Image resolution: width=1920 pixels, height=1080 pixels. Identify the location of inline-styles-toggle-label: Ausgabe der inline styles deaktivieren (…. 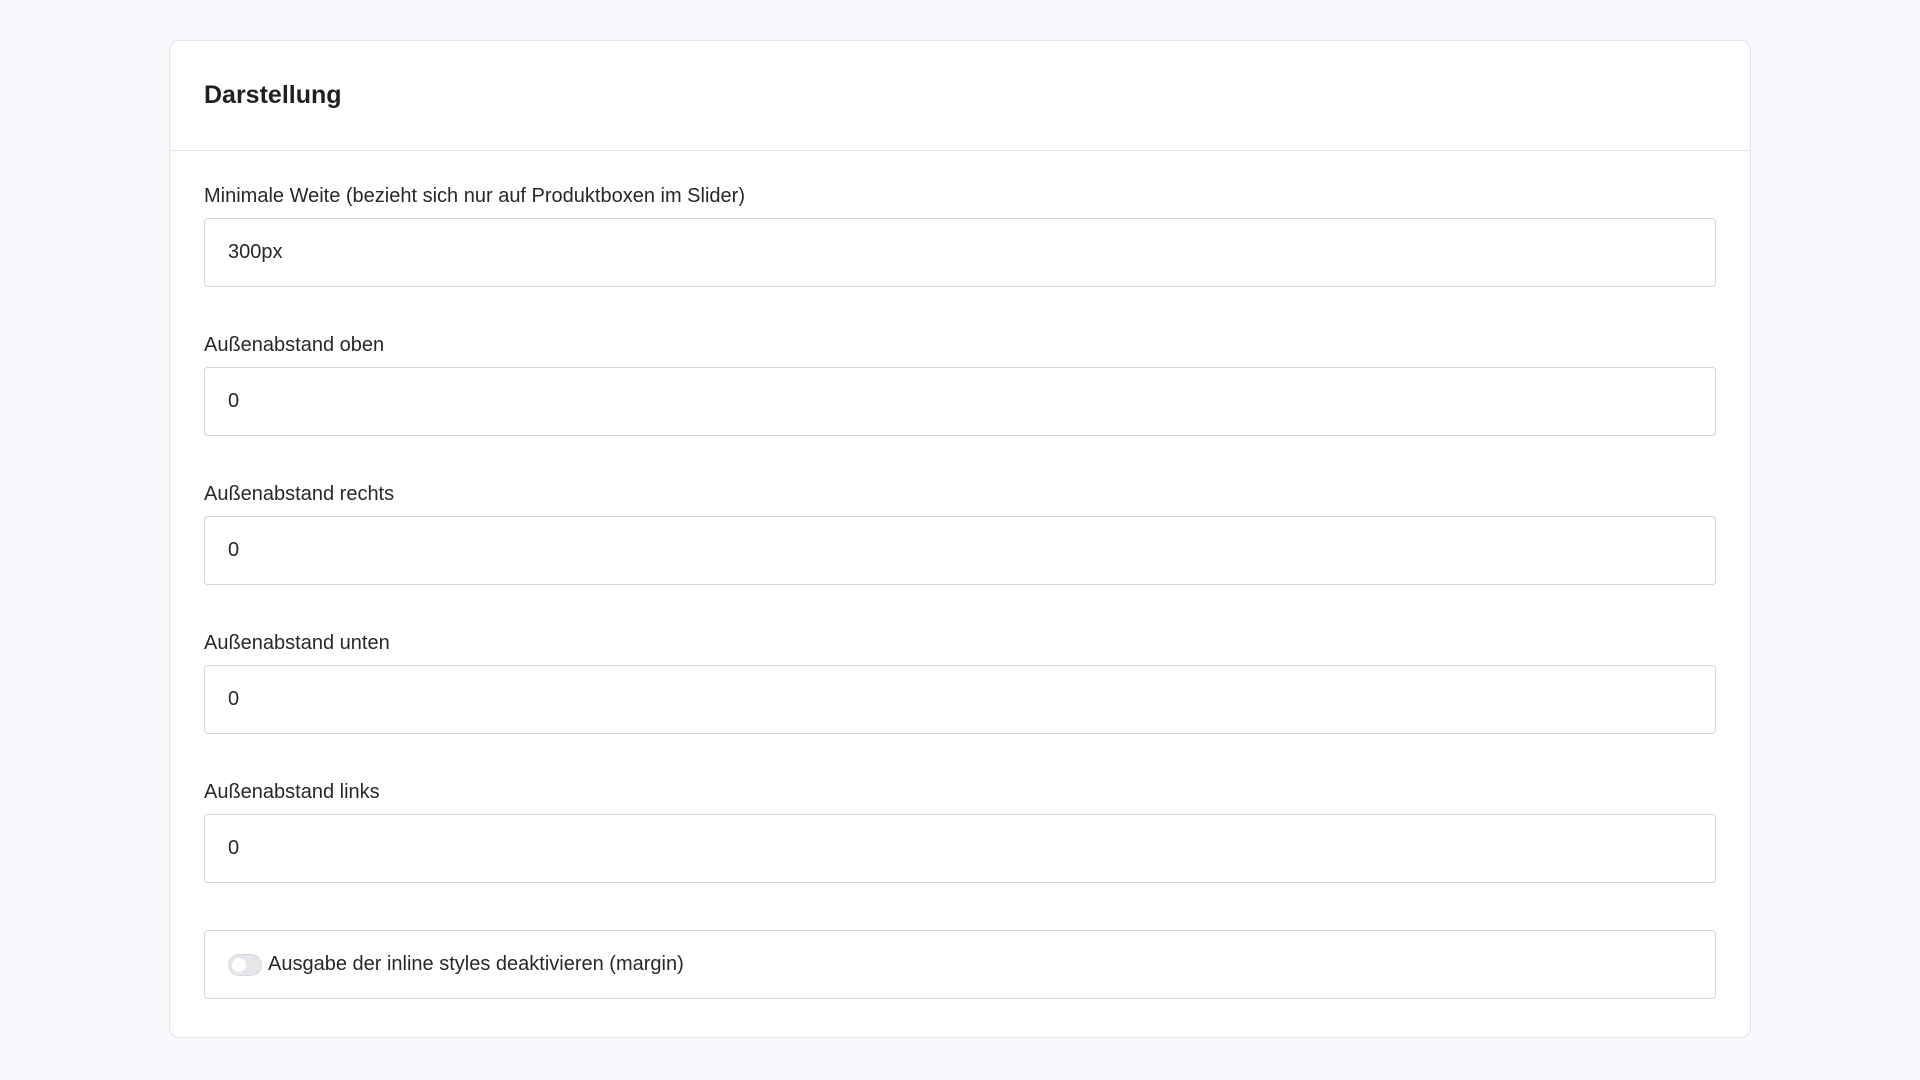
(476, 964).